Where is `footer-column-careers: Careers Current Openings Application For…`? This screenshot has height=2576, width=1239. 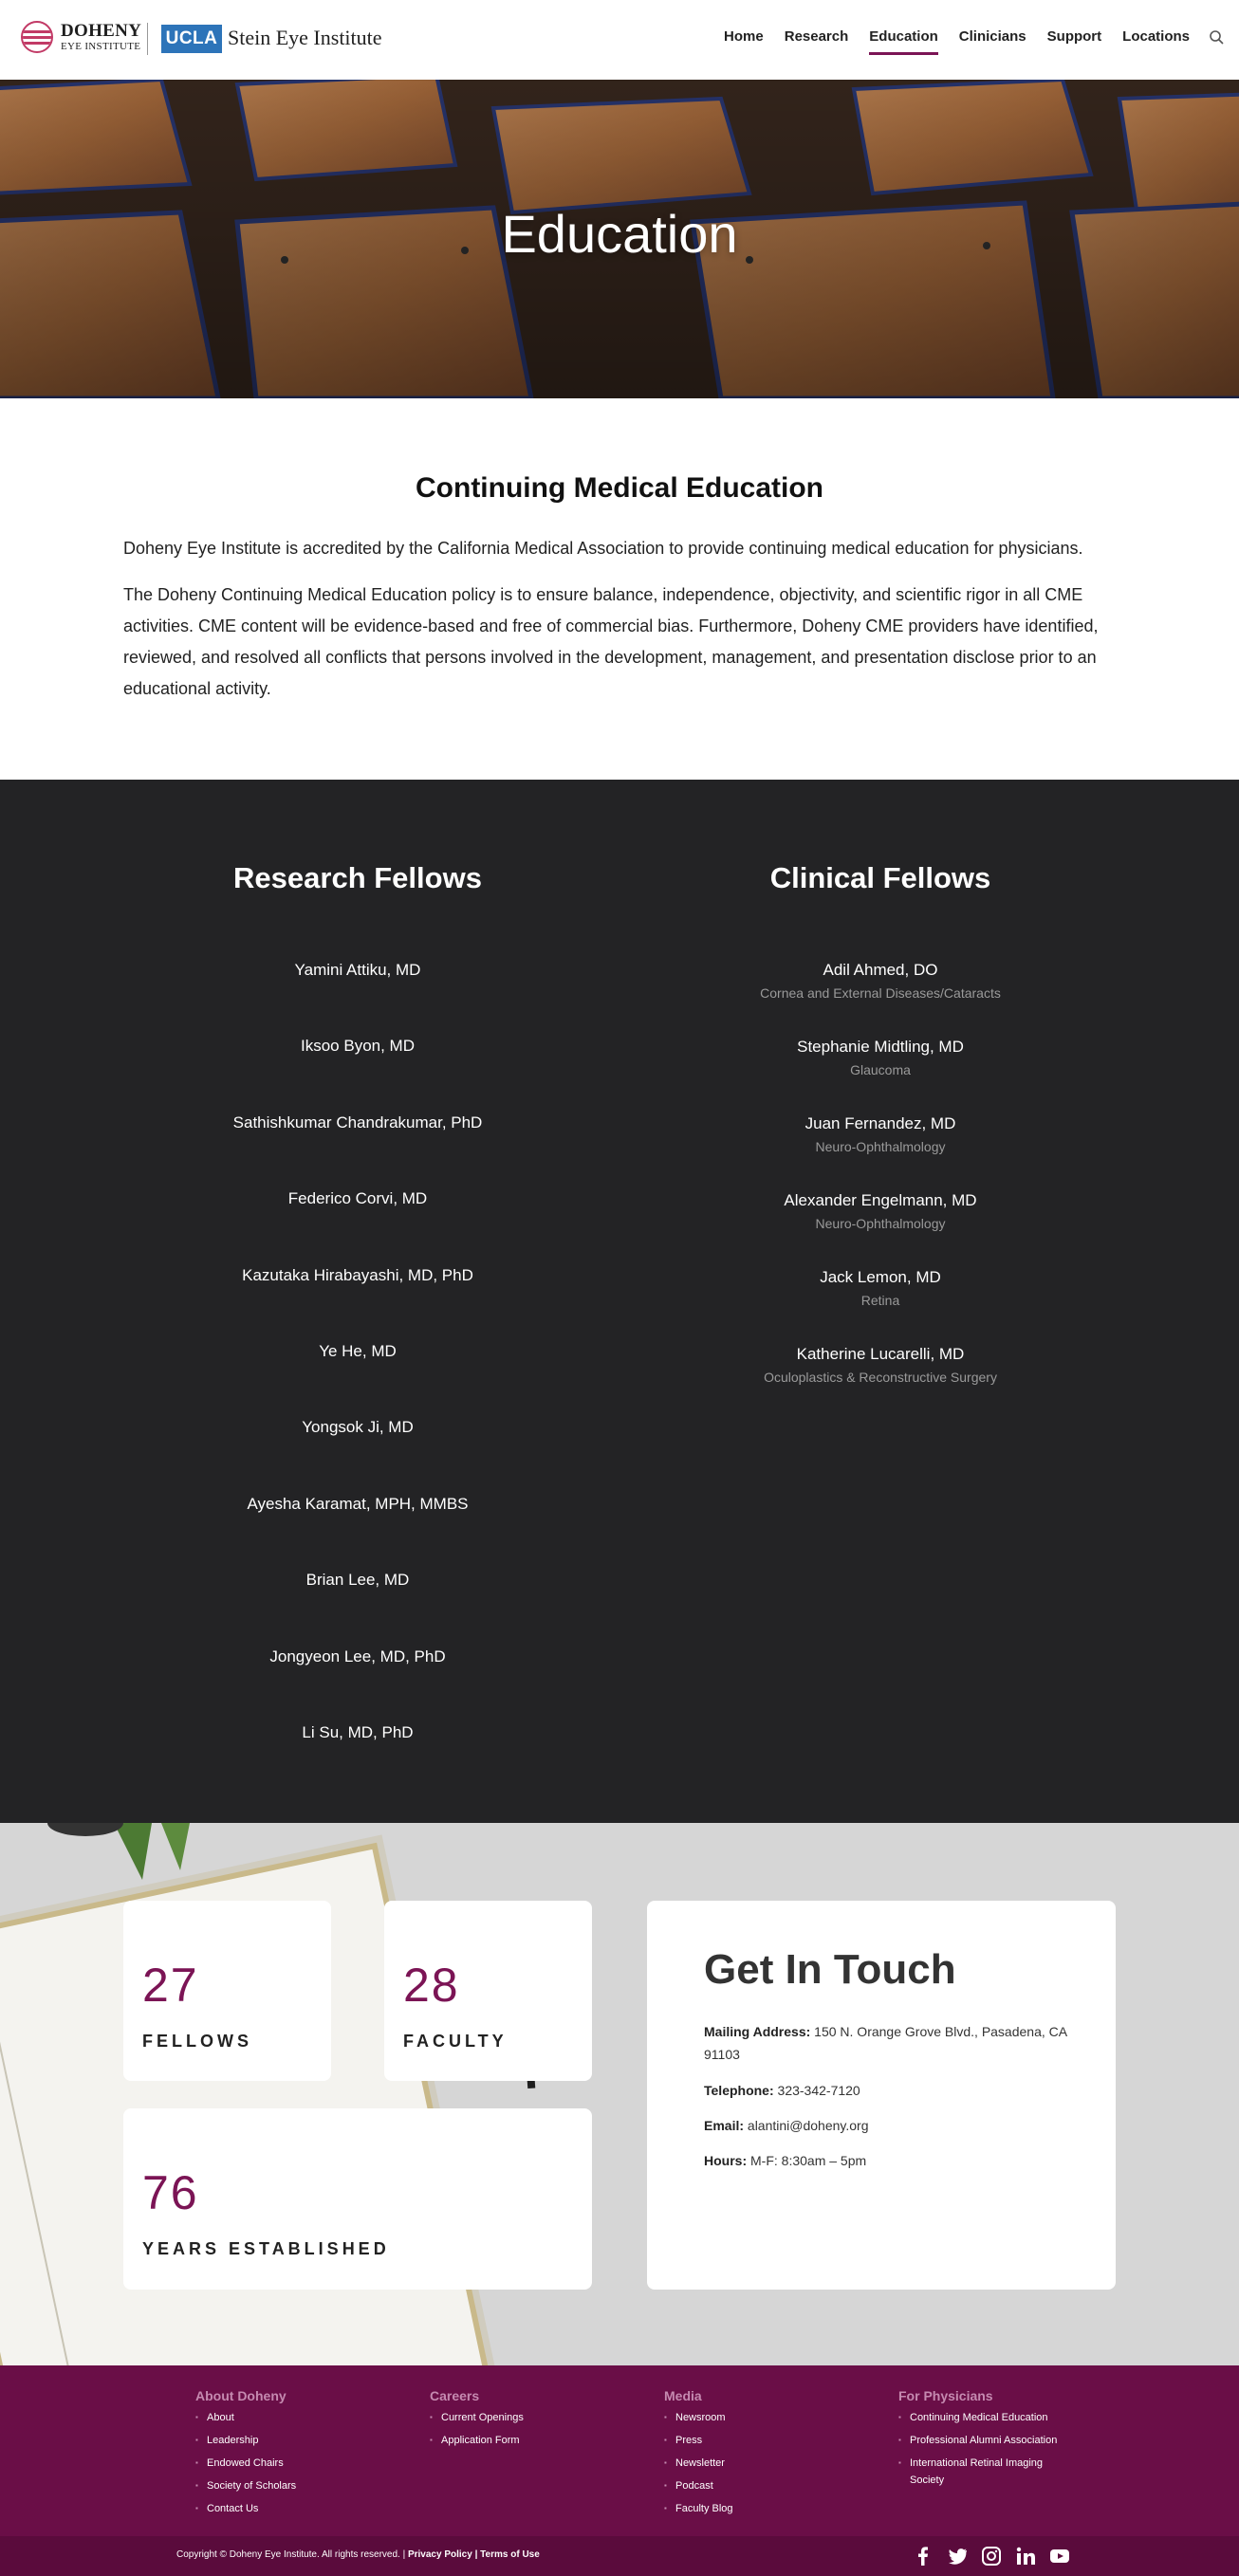 footer-column-careers: Careers Current Openings Application For… is located at coordinates (525, 2418).